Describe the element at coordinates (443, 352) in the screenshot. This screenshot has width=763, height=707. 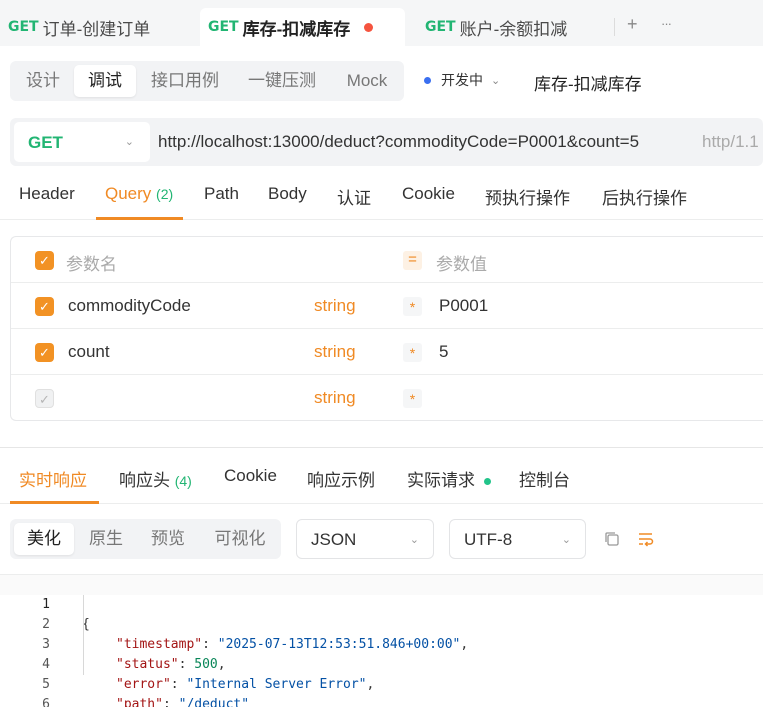
I see `param-value: 5` at that location.